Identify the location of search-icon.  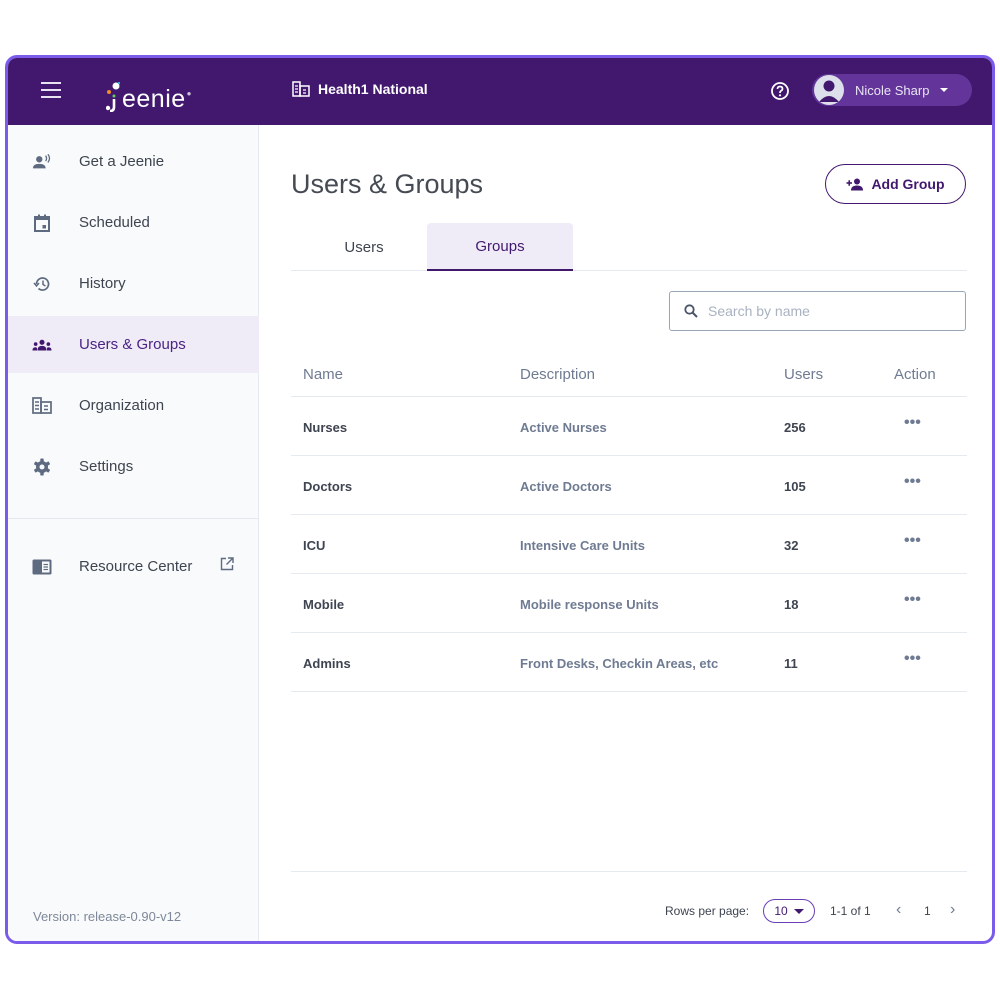
(691, 311).